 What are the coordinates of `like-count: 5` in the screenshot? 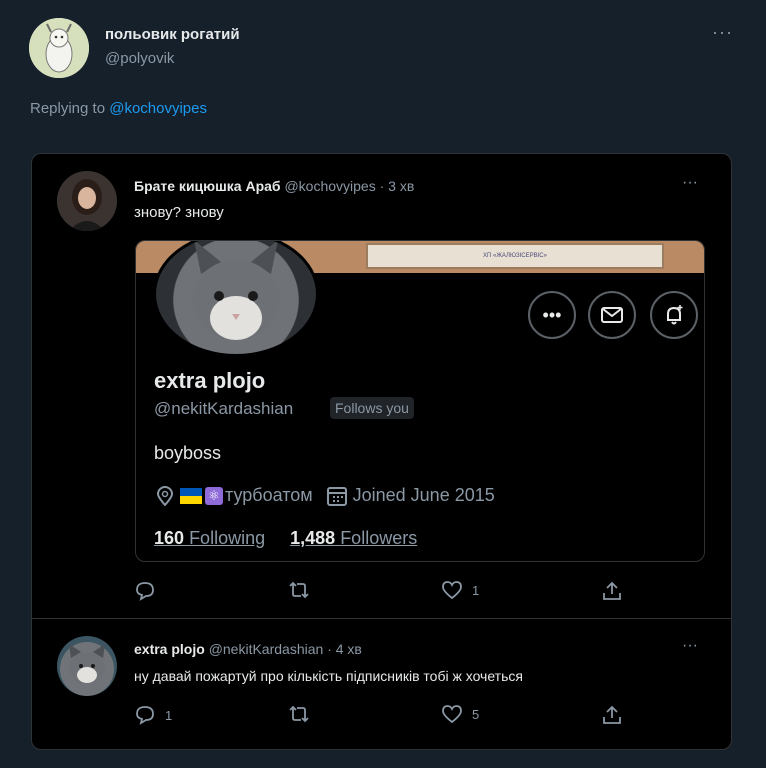 It's located at (476, 714).